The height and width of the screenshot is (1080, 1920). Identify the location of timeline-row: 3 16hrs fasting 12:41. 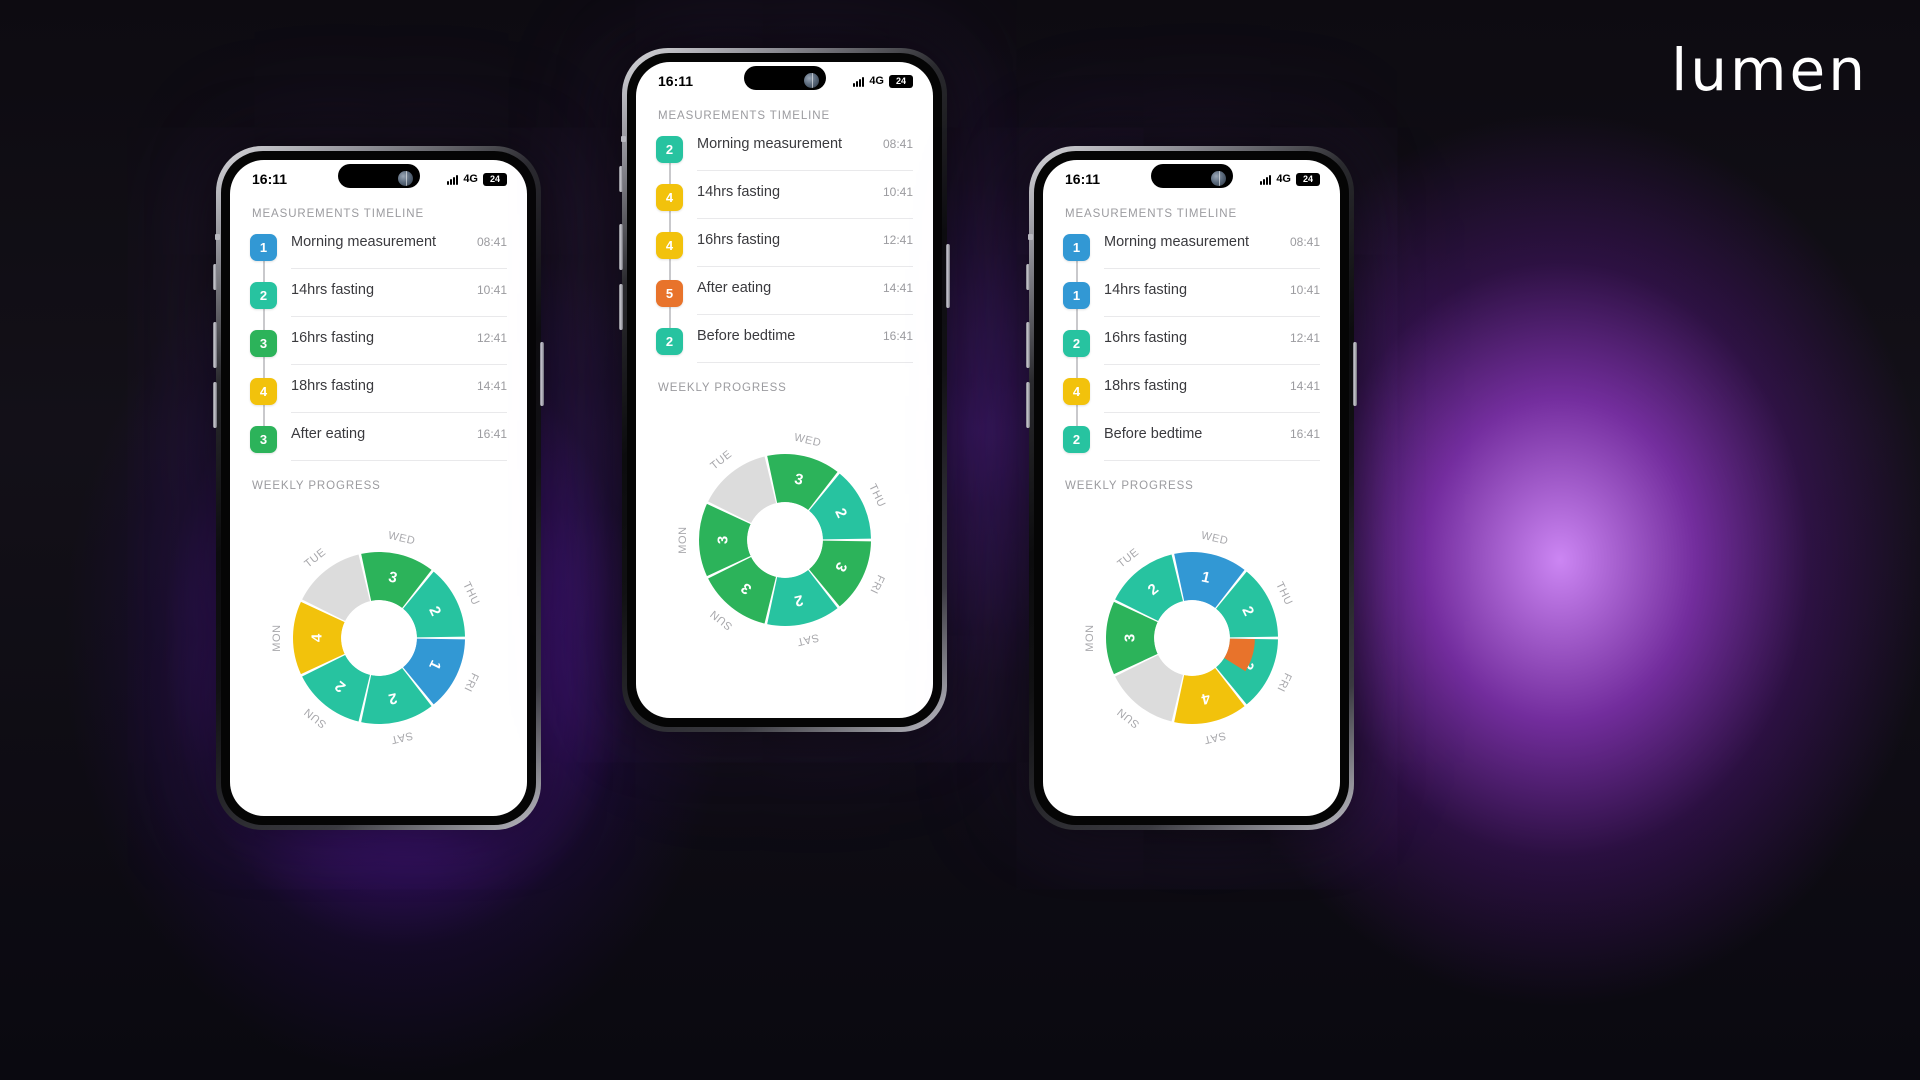
(378, 359).